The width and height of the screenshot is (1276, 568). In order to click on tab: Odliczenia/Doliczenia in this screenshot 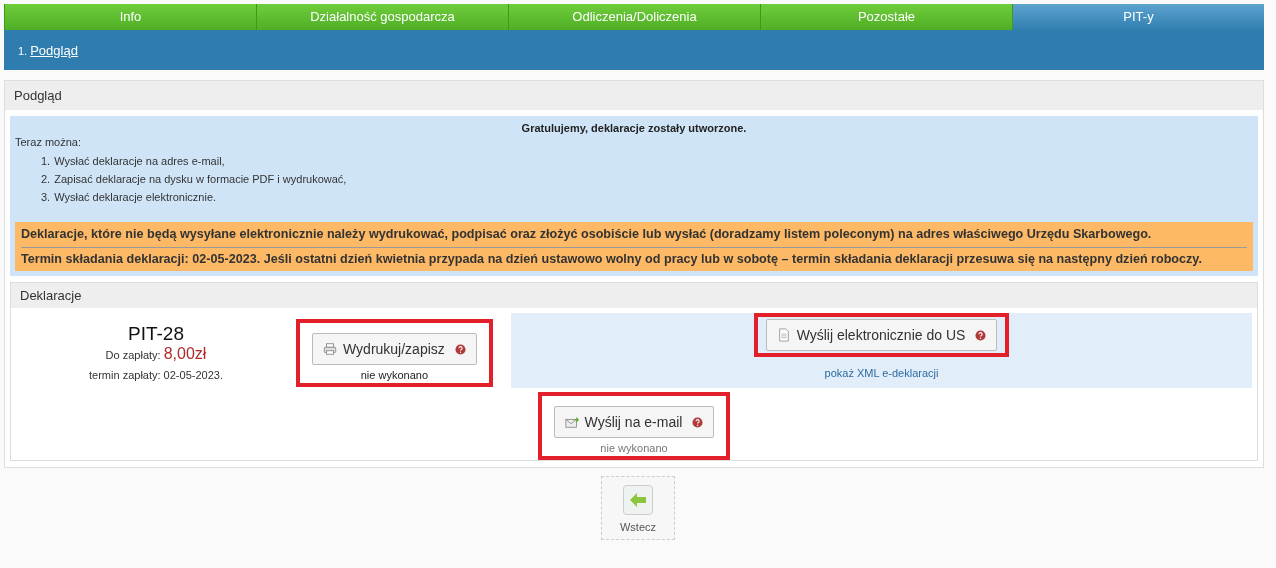, I will do `click(634, 17)`.